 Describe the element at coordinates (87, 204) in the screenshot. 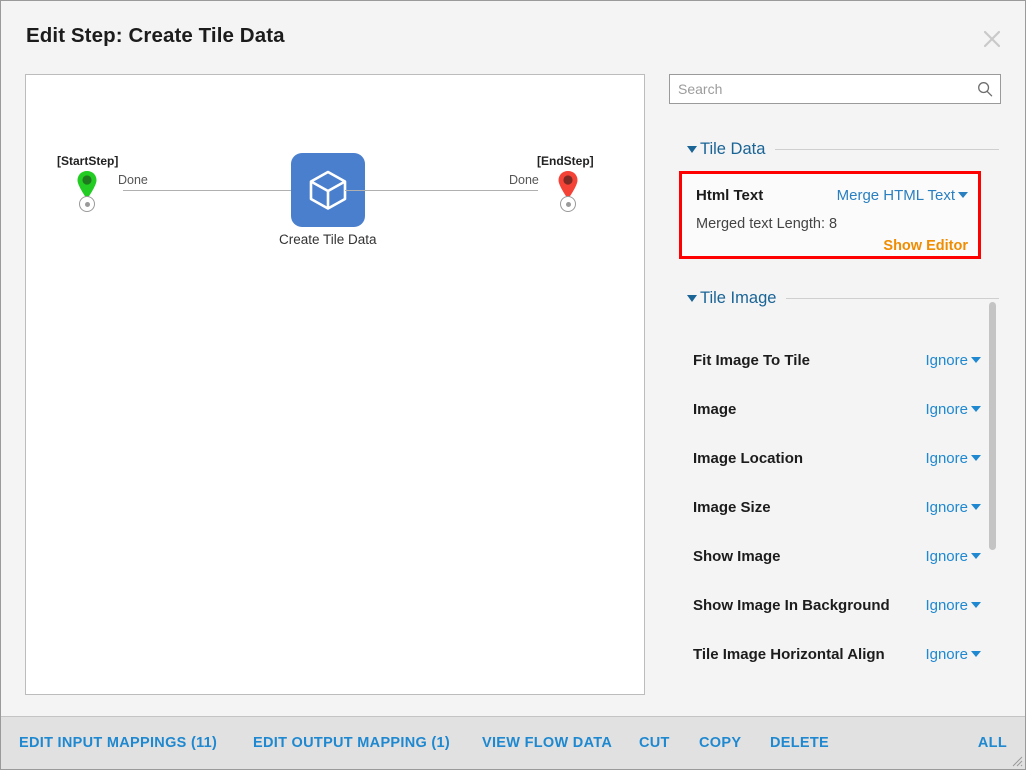

I see `start-step-port` at that location.